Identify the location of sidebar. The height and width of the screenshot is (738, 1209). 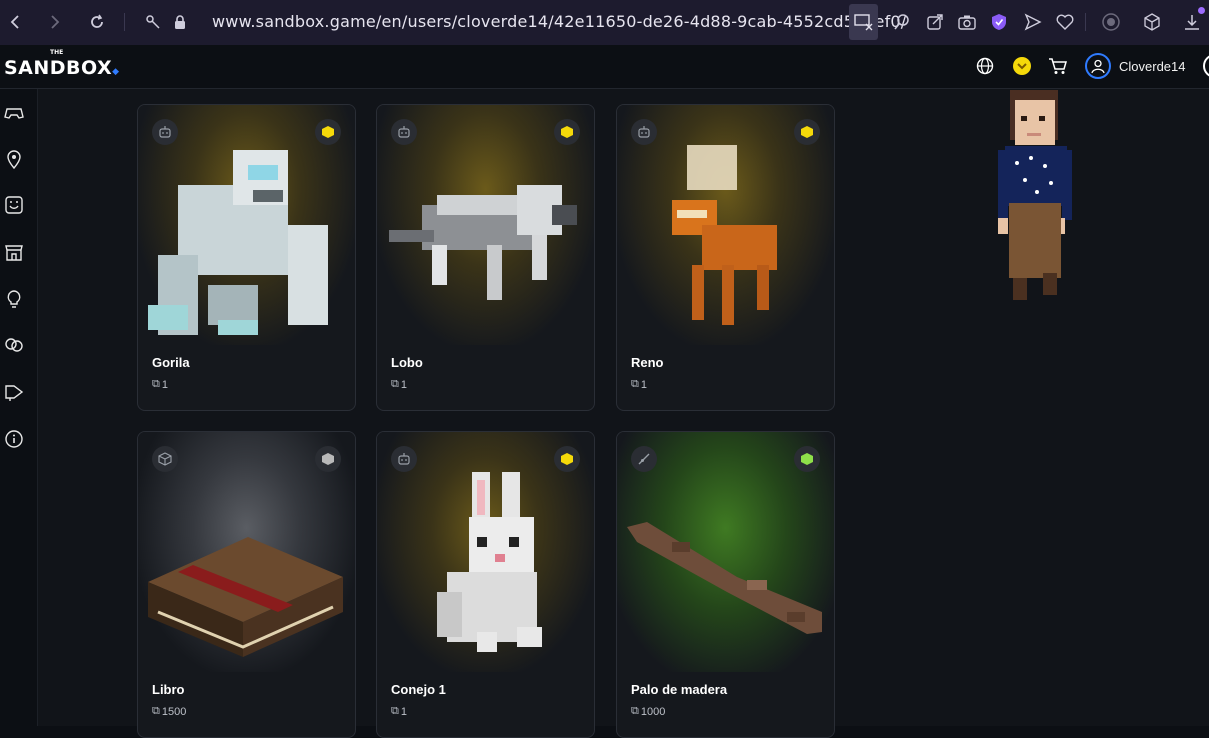
(19, 407).